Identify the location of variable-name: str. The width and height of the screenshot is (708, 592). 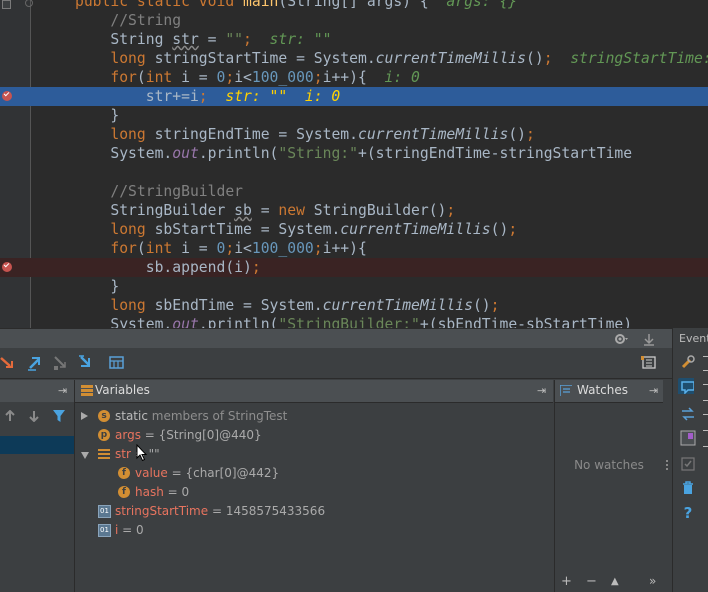
(123, 454).